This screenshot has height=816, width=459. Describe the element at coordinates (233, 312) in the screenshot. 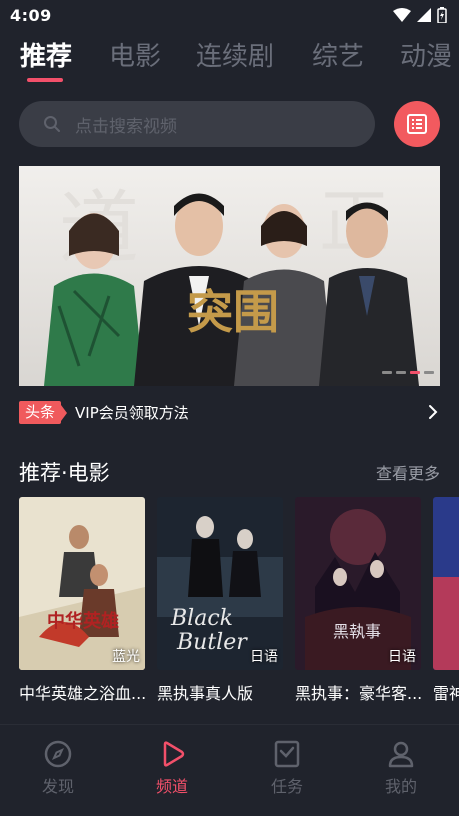

I see `svg-text: 突围` at that location.